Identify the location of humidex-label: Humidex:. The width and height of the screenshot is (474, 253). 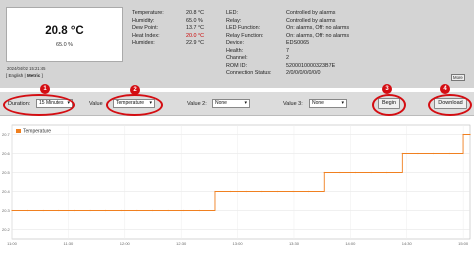
(143, 43).